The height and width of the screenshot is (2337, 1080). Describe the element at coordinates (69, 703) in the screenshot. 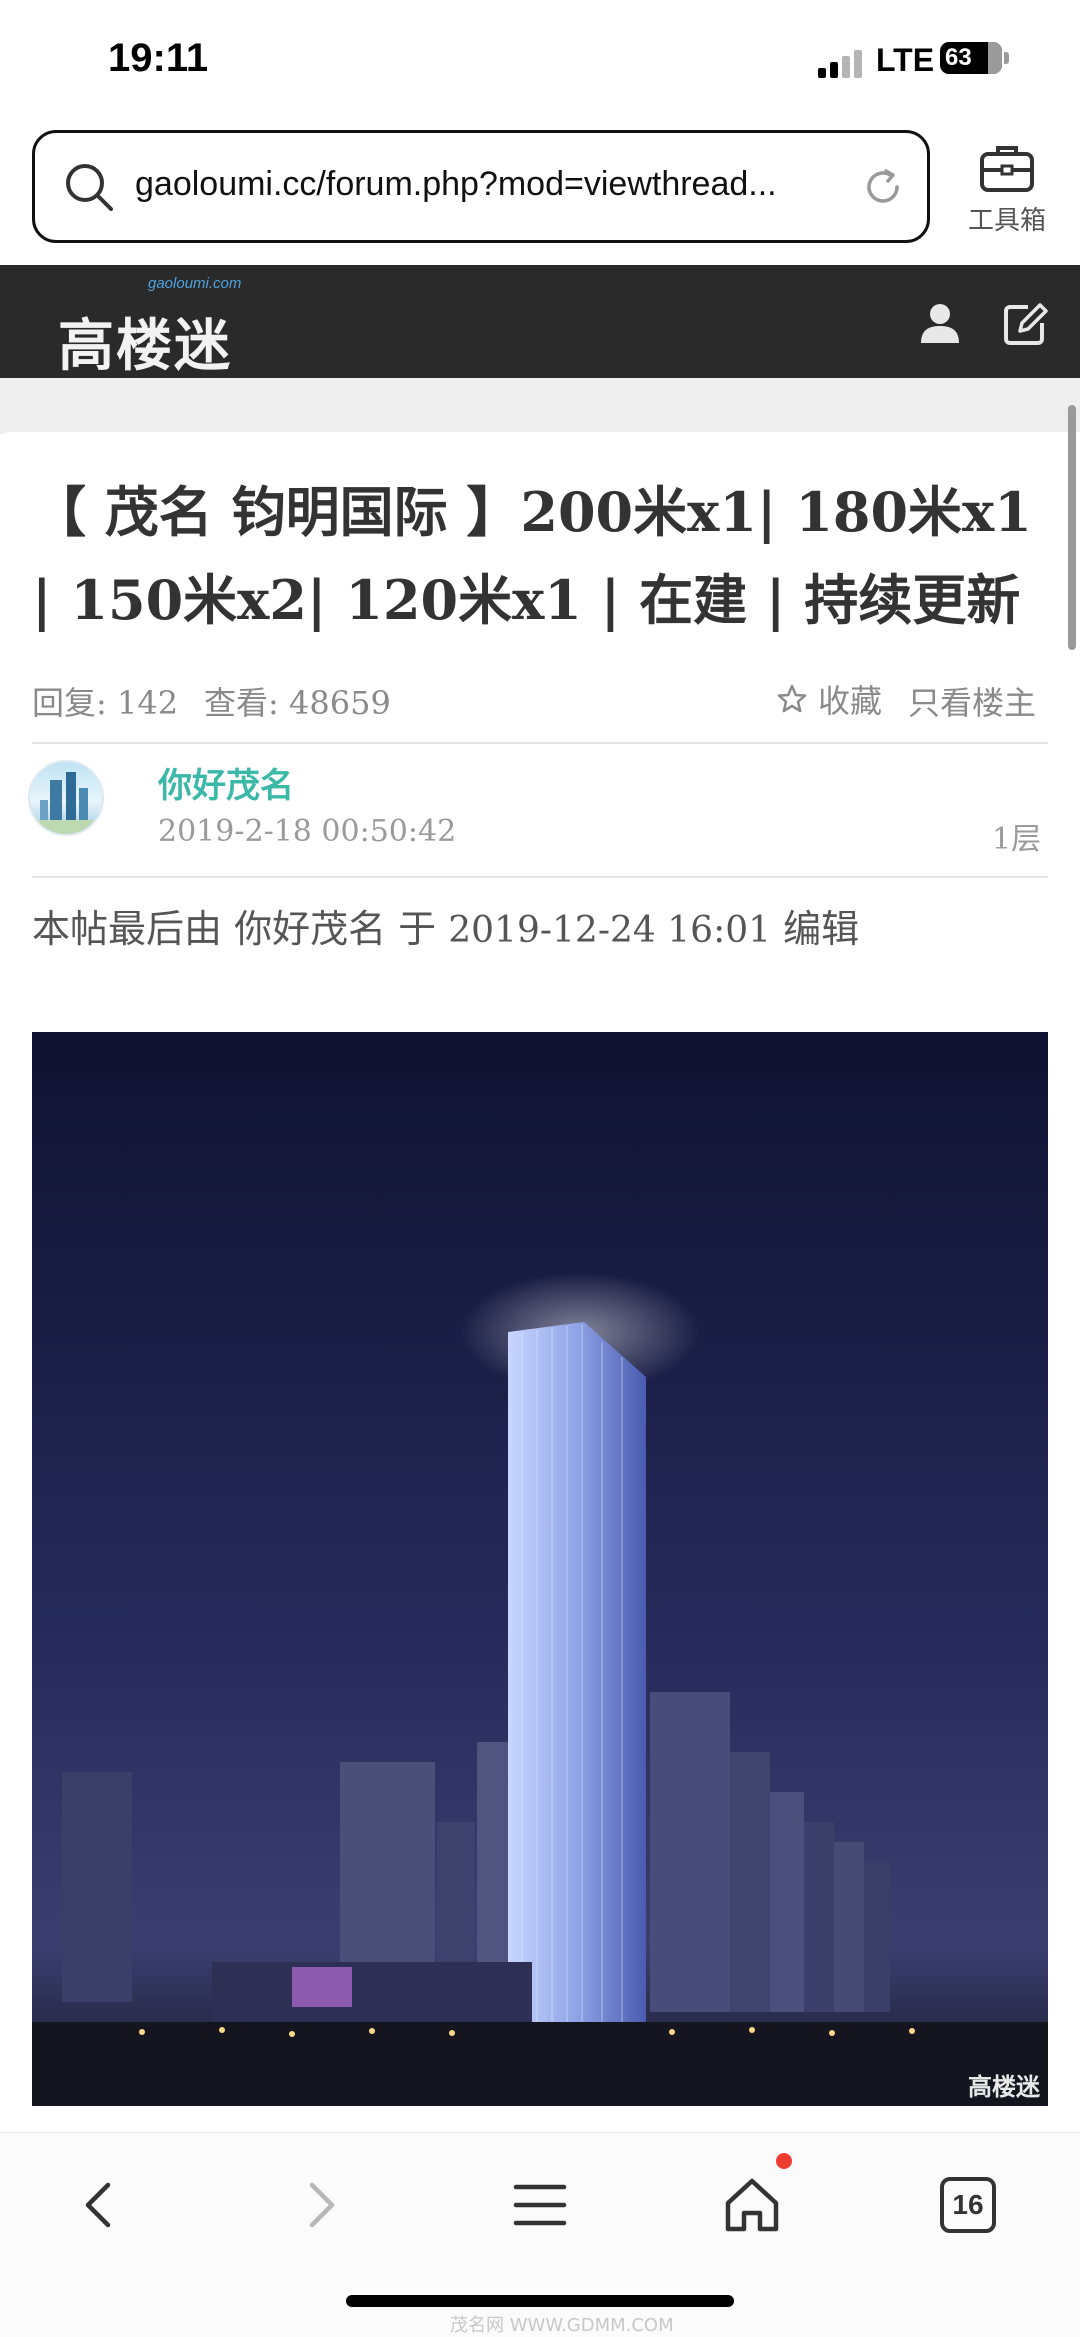

I see `replies-label: 回复:` at that location.